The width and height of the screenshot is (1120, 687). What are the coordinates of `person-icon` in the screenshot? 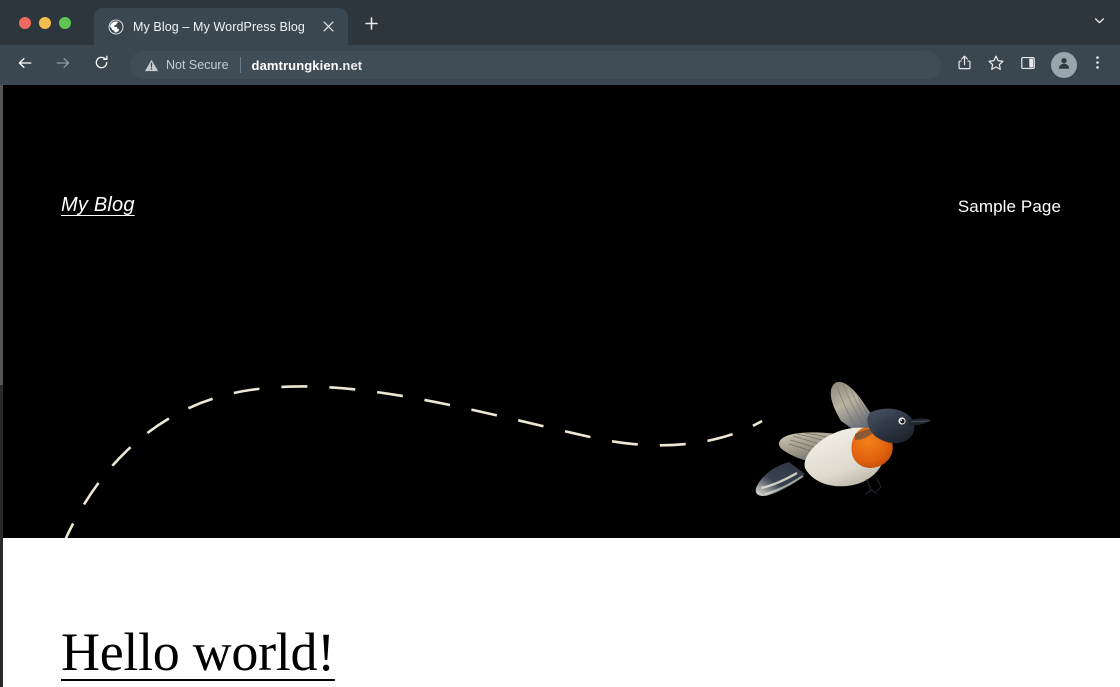 It's located at (1064, 65).